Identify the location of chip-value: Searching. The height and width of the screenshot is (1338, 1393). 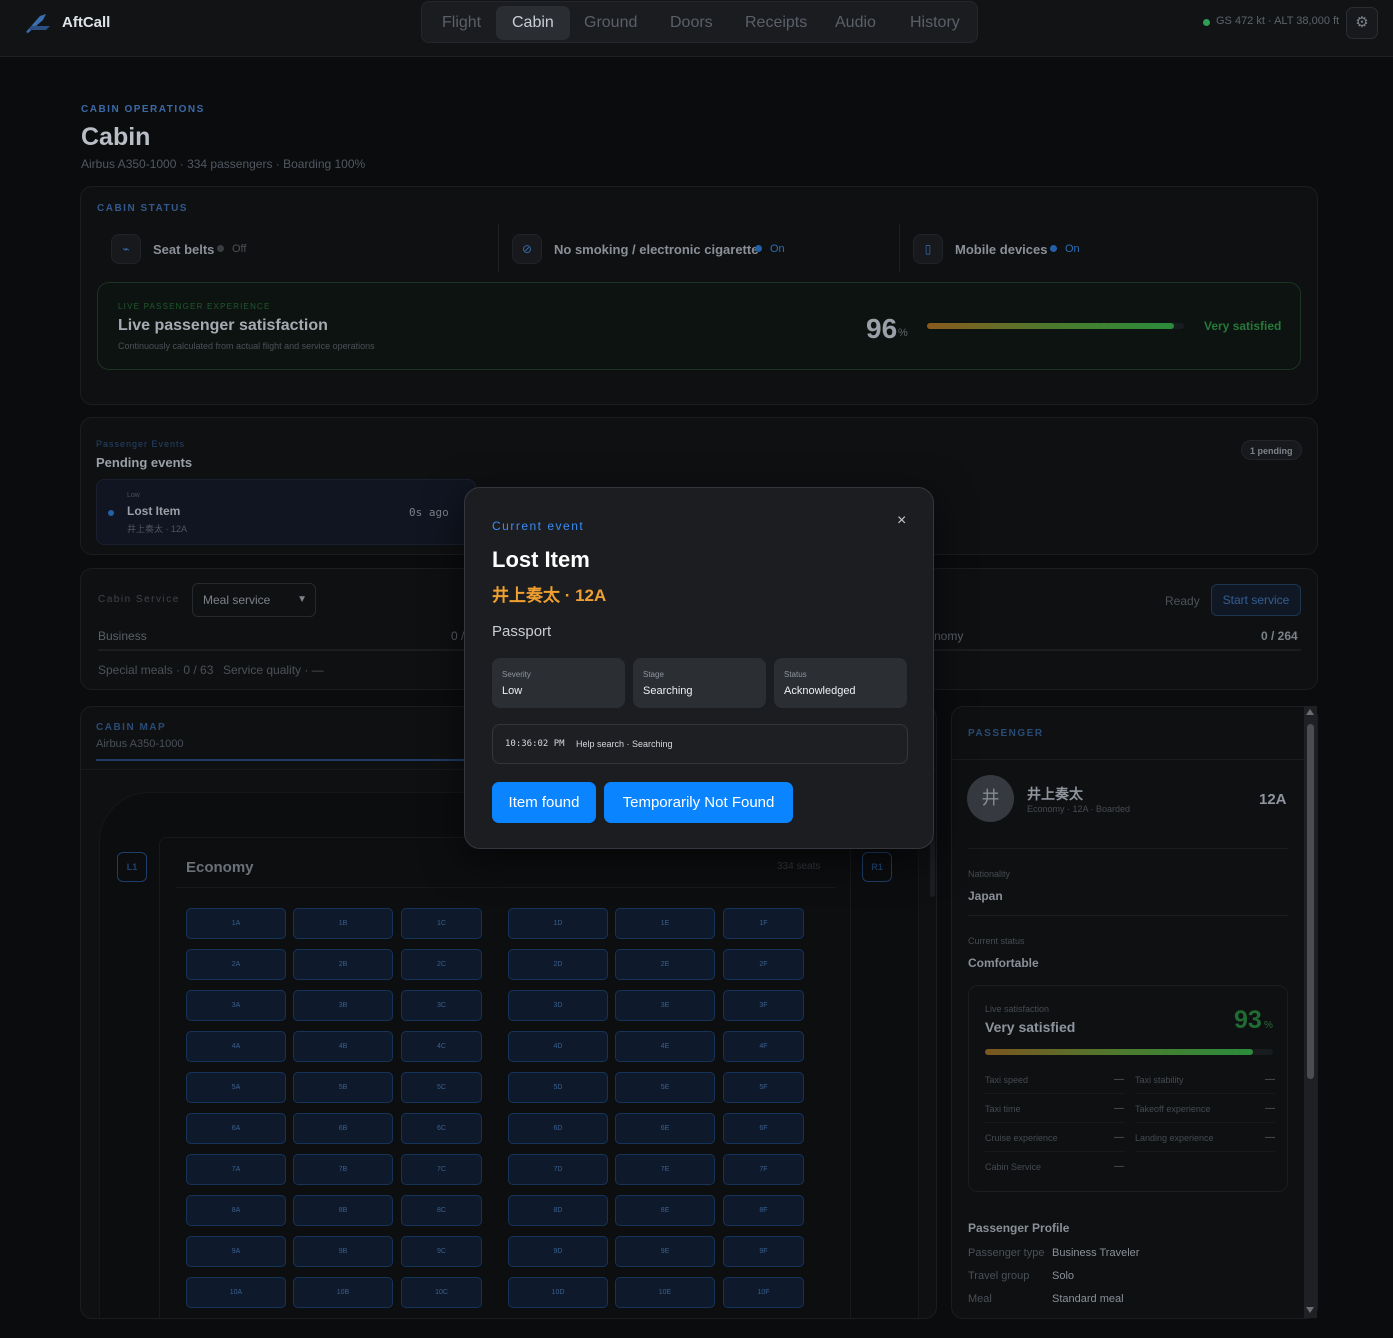
(668, 691).